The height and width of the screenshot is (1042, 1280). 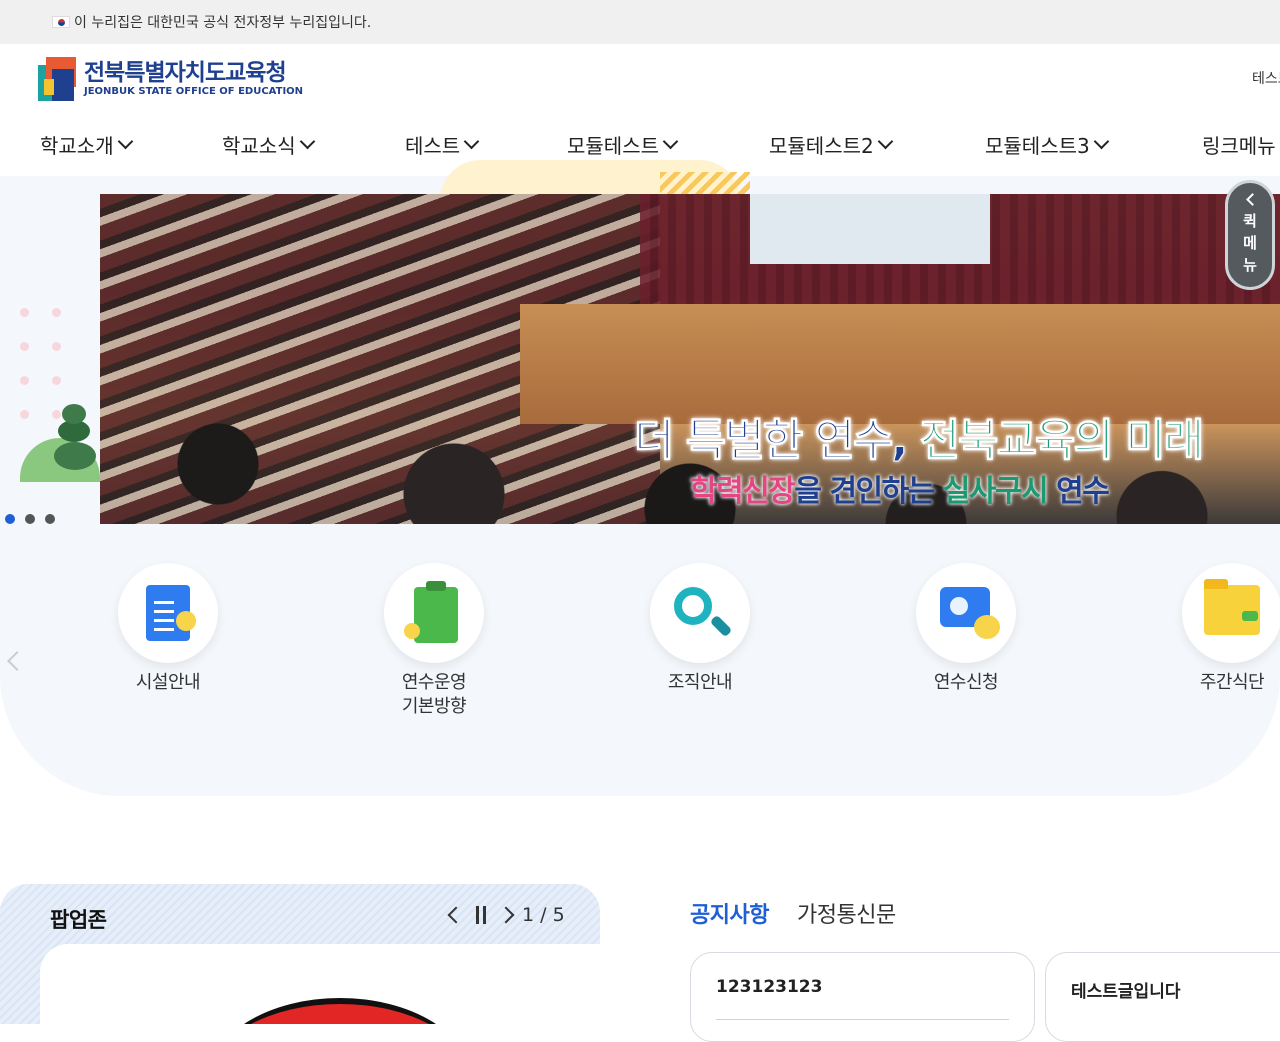 I want to click on util-link: 테스트, so click(x=1266, y=78).